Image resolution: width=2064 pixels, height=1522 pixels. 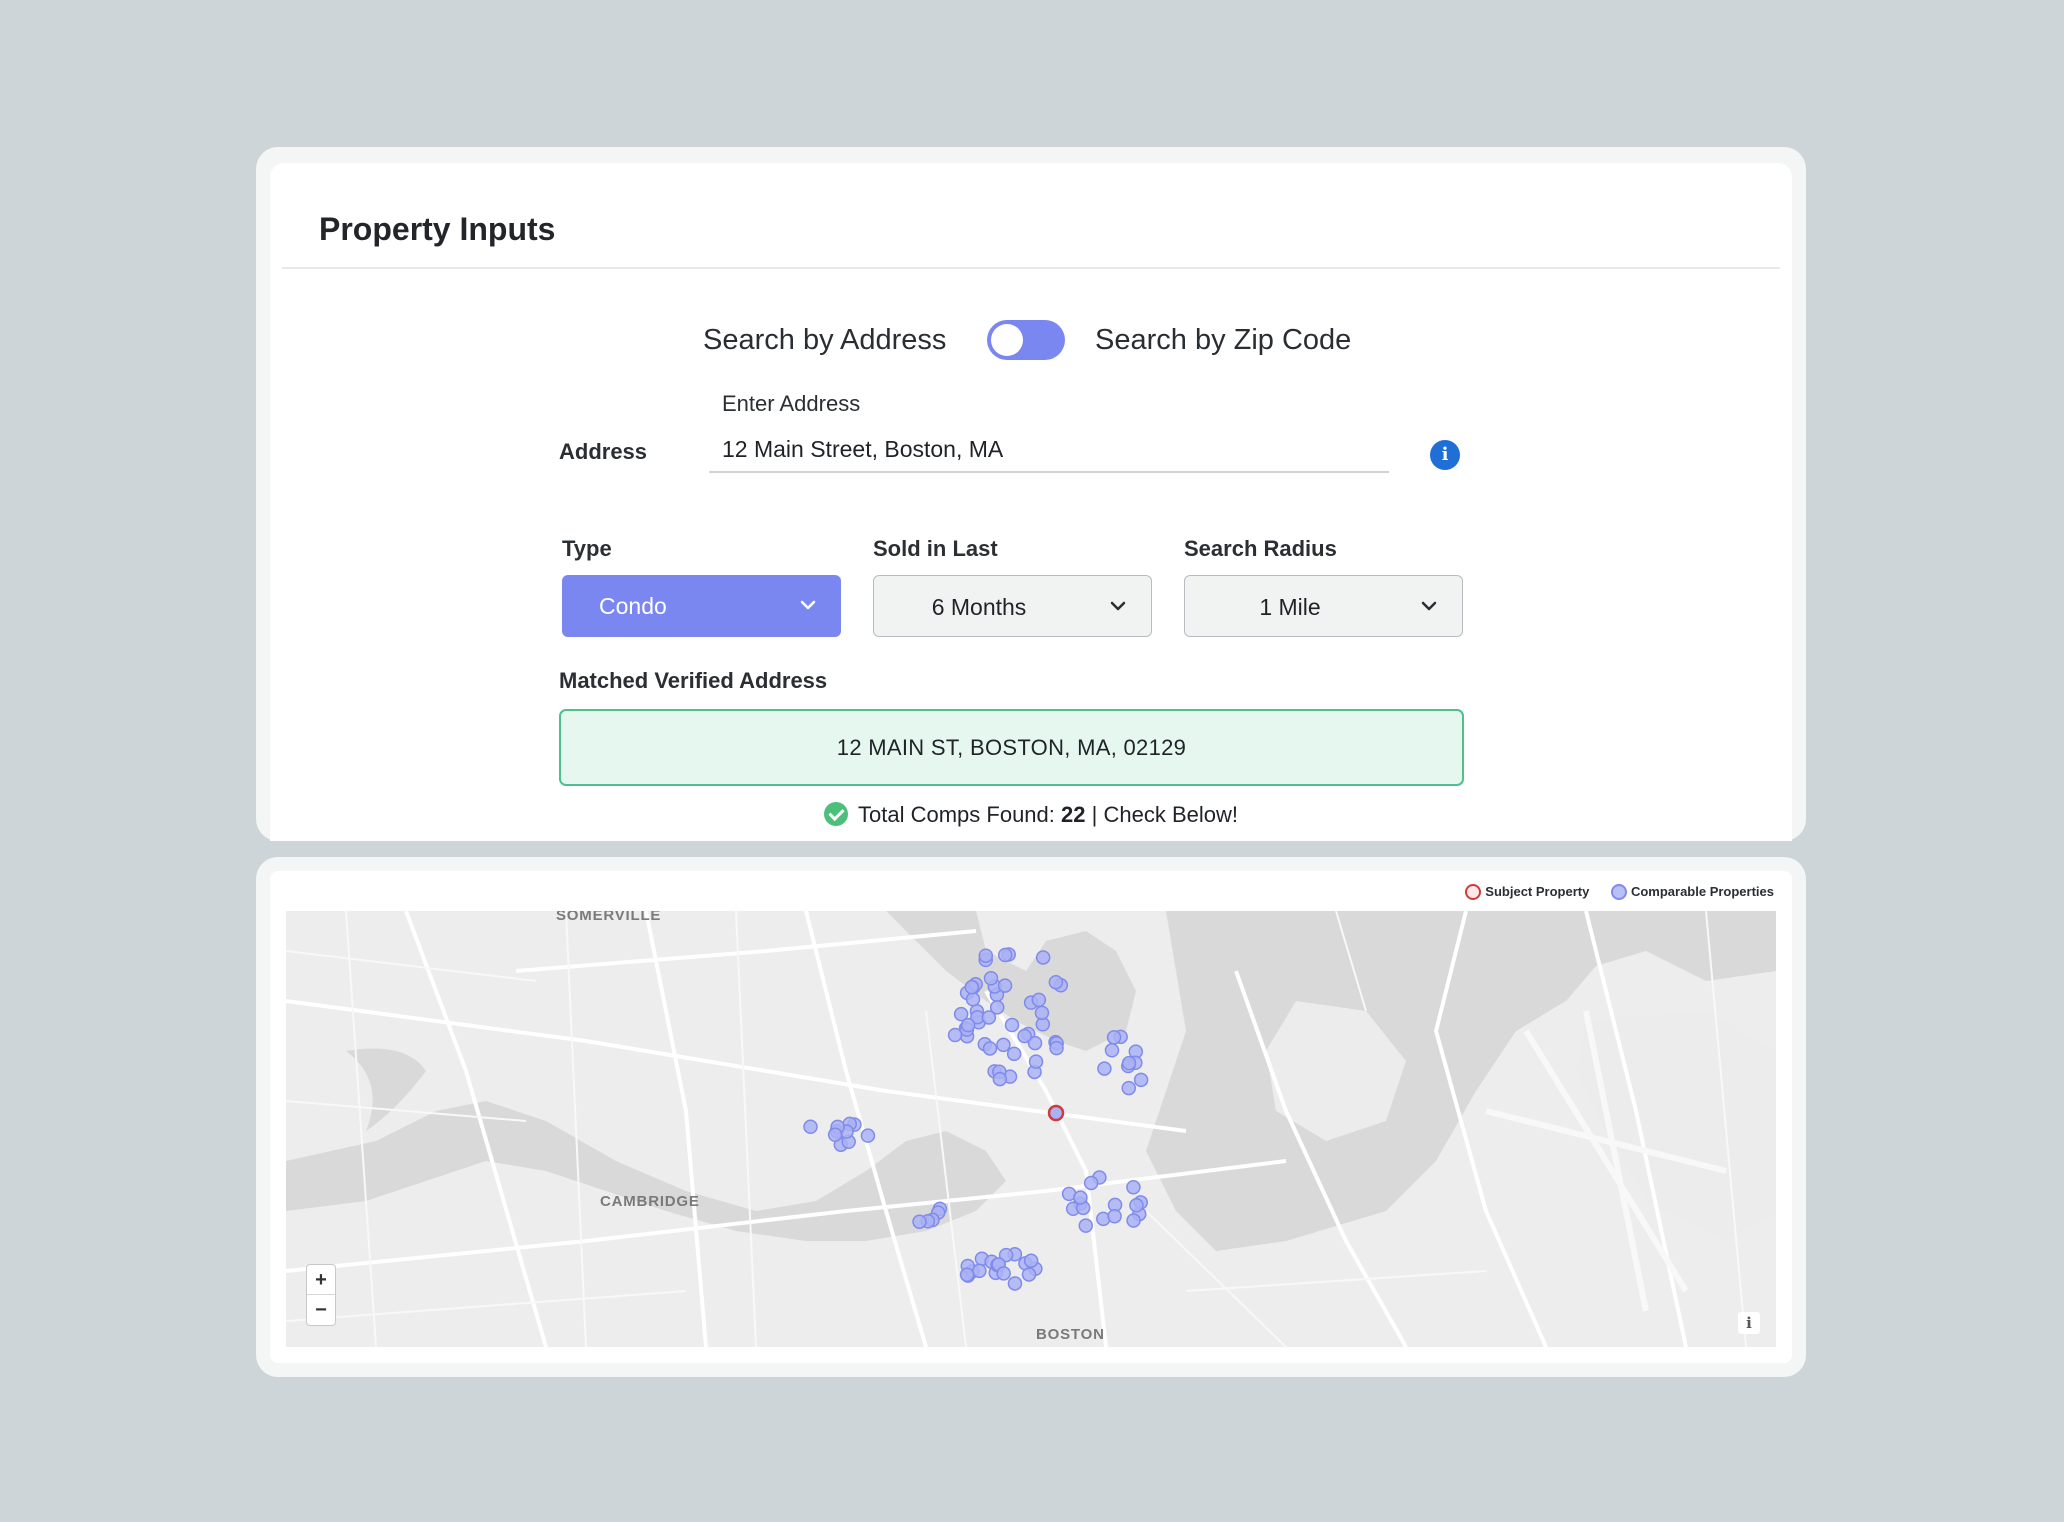 What do you see at coordinates (1223, 340) in the screenshot?
I see `search-by-zip-label: Search by Zip Code` at bounding box center [1223, 340].